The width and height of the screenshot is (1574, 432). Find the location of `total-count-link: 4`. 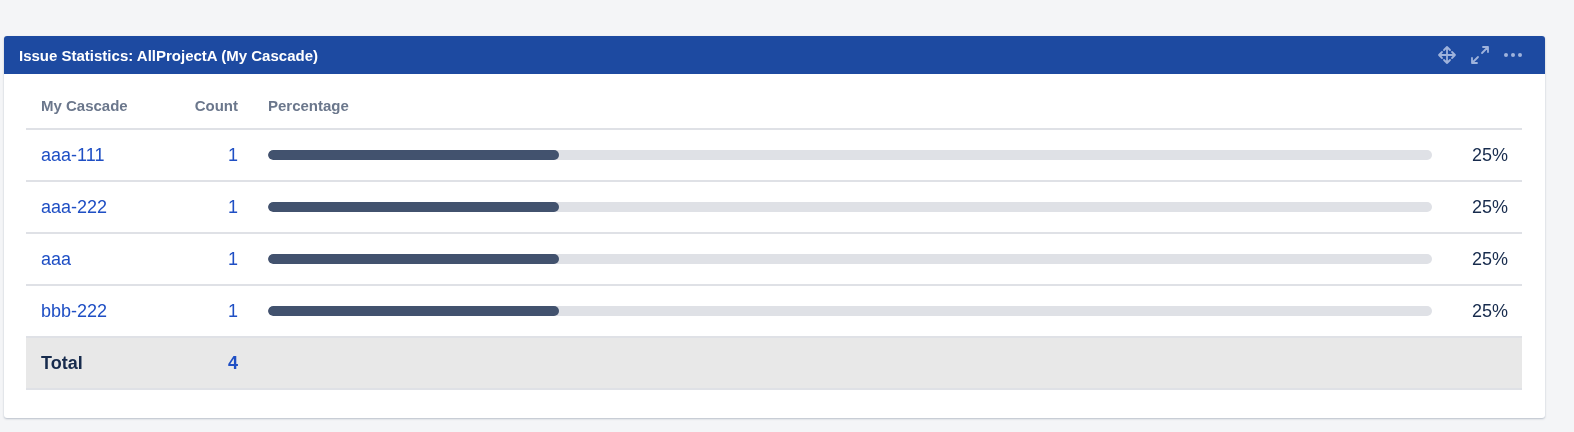

total-count-link: 4 is located at coordinates (233, 363).